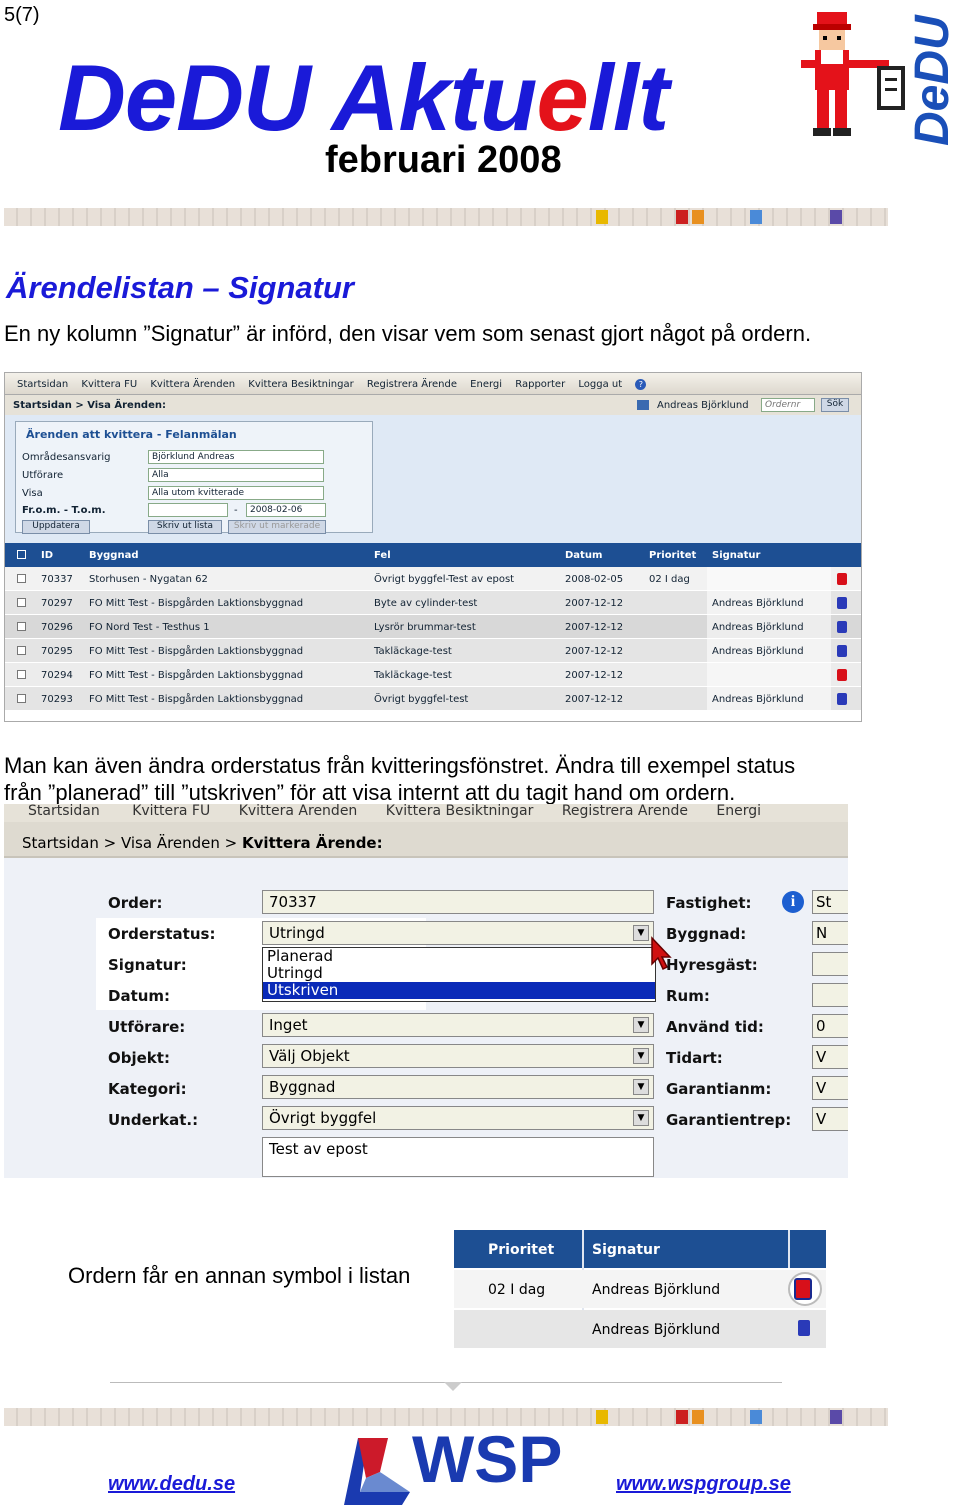 Image resolution: width=960 pixels, height=1512 pixels. Describe the element at coordinates (830, 1026) in the screenshot. I see `form-field: 0` at that location.